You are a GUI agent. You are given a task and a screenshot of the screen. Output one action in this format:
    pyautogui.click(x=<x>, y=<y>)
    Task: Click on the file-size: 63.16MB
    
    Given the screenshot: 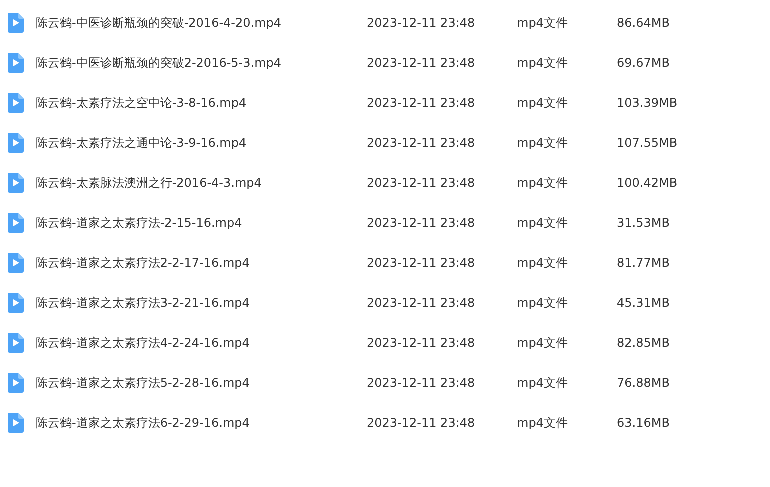 What is the action you would take?
    pyautogui.click(x=644, y=423)
    